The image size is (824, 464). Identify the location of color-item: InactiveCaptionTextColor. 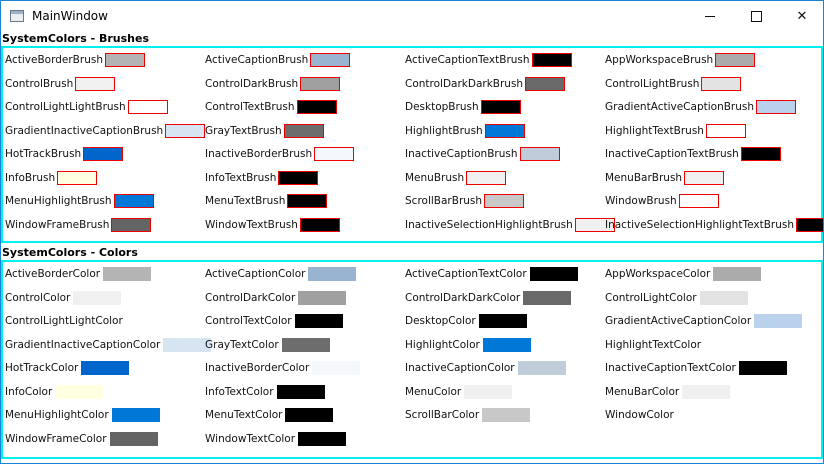
(696, 368).